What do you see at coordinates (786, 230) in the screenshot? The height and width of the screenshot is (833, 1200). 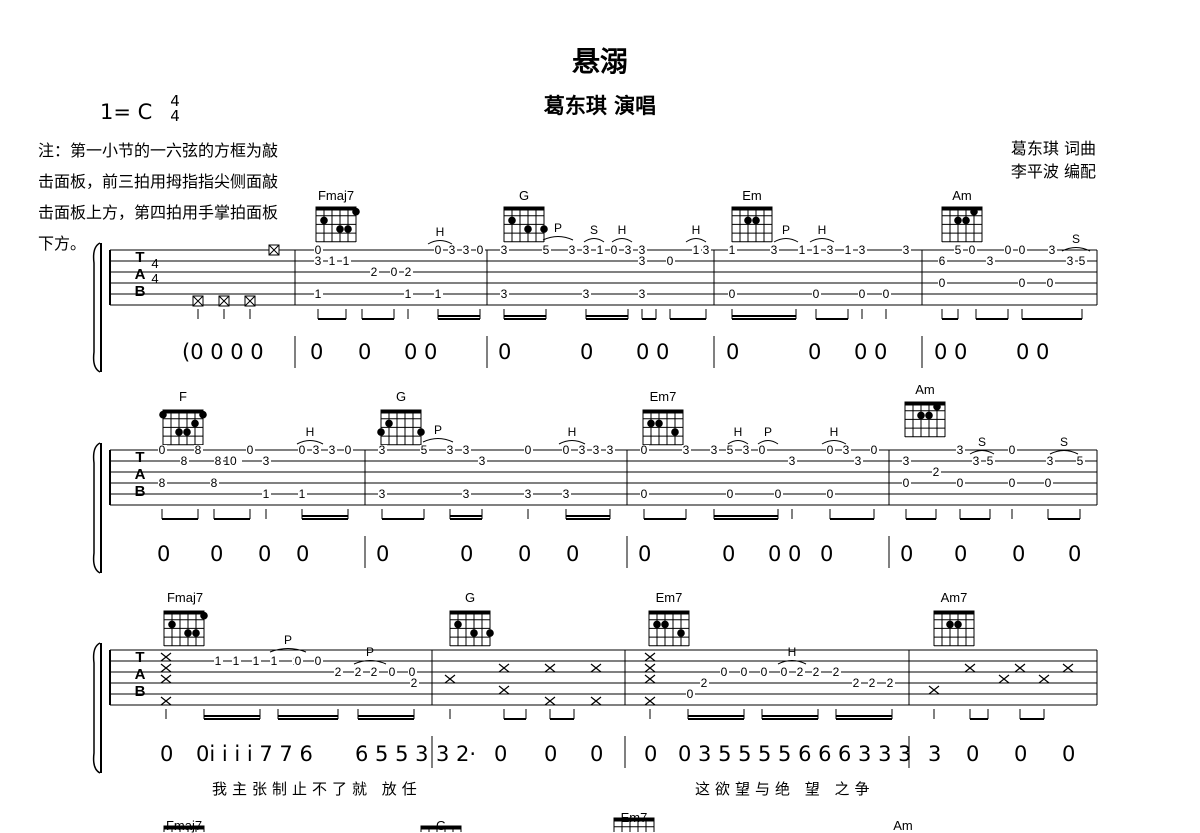 I see `technique-label: P` at bounding box center [786, 230].